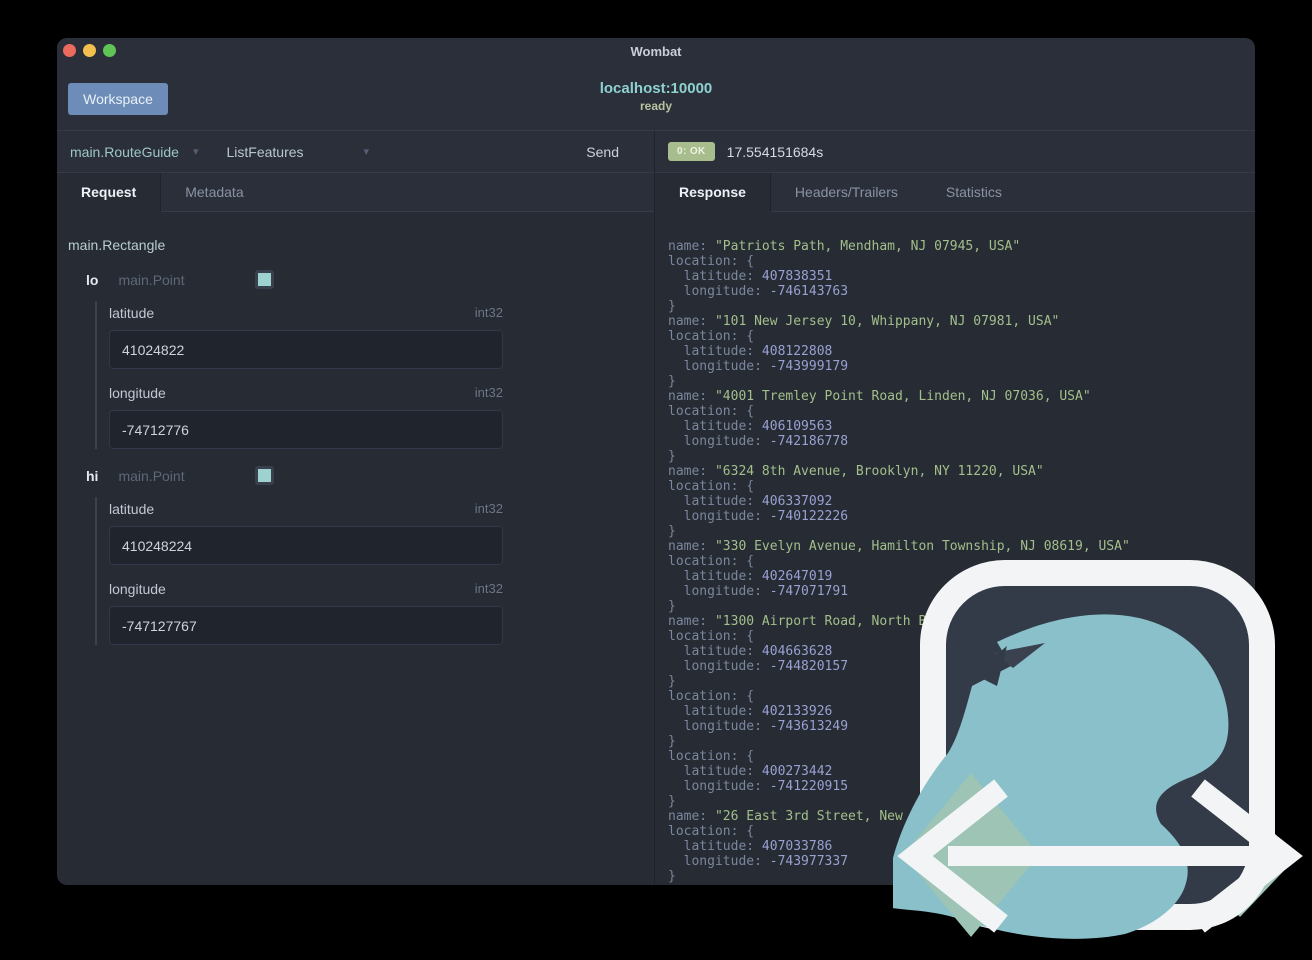  I want to click on field-name-label: lo, so click(92, 279).